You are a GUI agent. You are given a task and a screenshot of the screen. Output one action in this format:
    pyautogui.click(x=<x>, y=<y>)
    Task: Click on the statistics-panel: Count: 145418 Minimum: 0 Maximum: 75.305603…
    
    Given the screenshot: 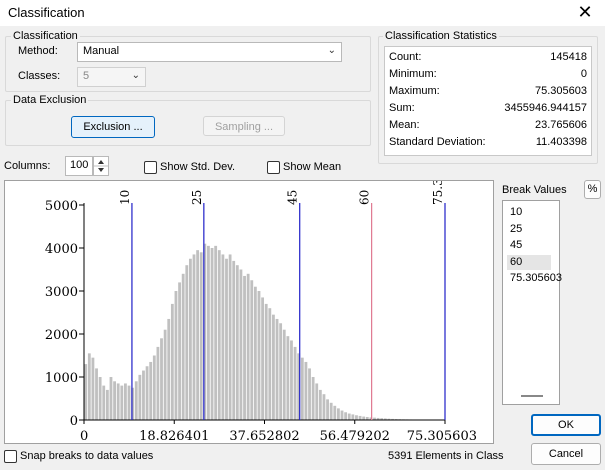 What is the action you would take?
    pyautogui.click(x=488, y=101)
    